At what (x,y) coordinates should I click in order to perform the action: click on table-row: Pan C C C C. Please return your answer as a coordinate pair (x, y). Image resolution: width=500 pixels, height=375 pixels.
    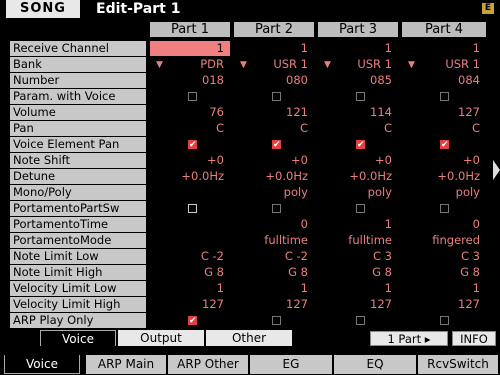
    Looking at the image, I should click on (246, 129).